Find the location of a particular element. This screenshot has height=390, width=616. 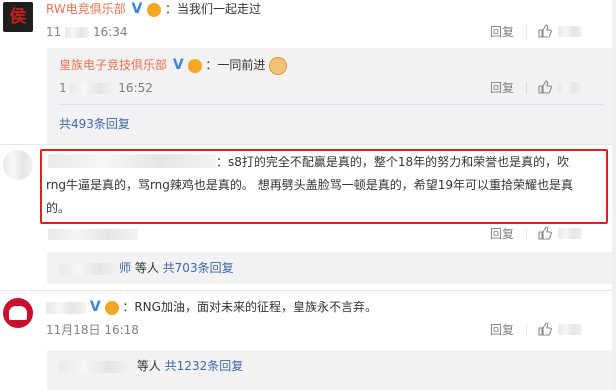

comment1-header: RW电竞俱乐部 V ：当我们一起走过 is located at coordinates (153, 9).